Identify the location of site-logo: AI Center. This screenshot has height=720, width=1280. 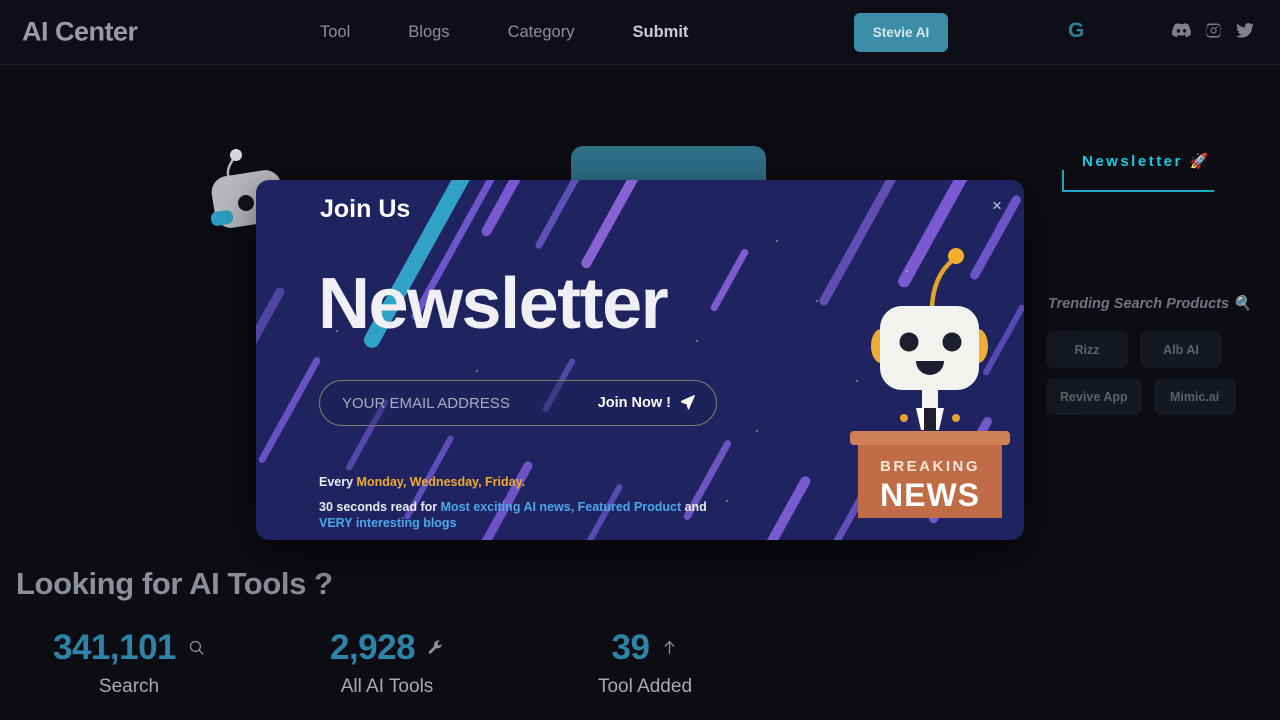
(80, 32).